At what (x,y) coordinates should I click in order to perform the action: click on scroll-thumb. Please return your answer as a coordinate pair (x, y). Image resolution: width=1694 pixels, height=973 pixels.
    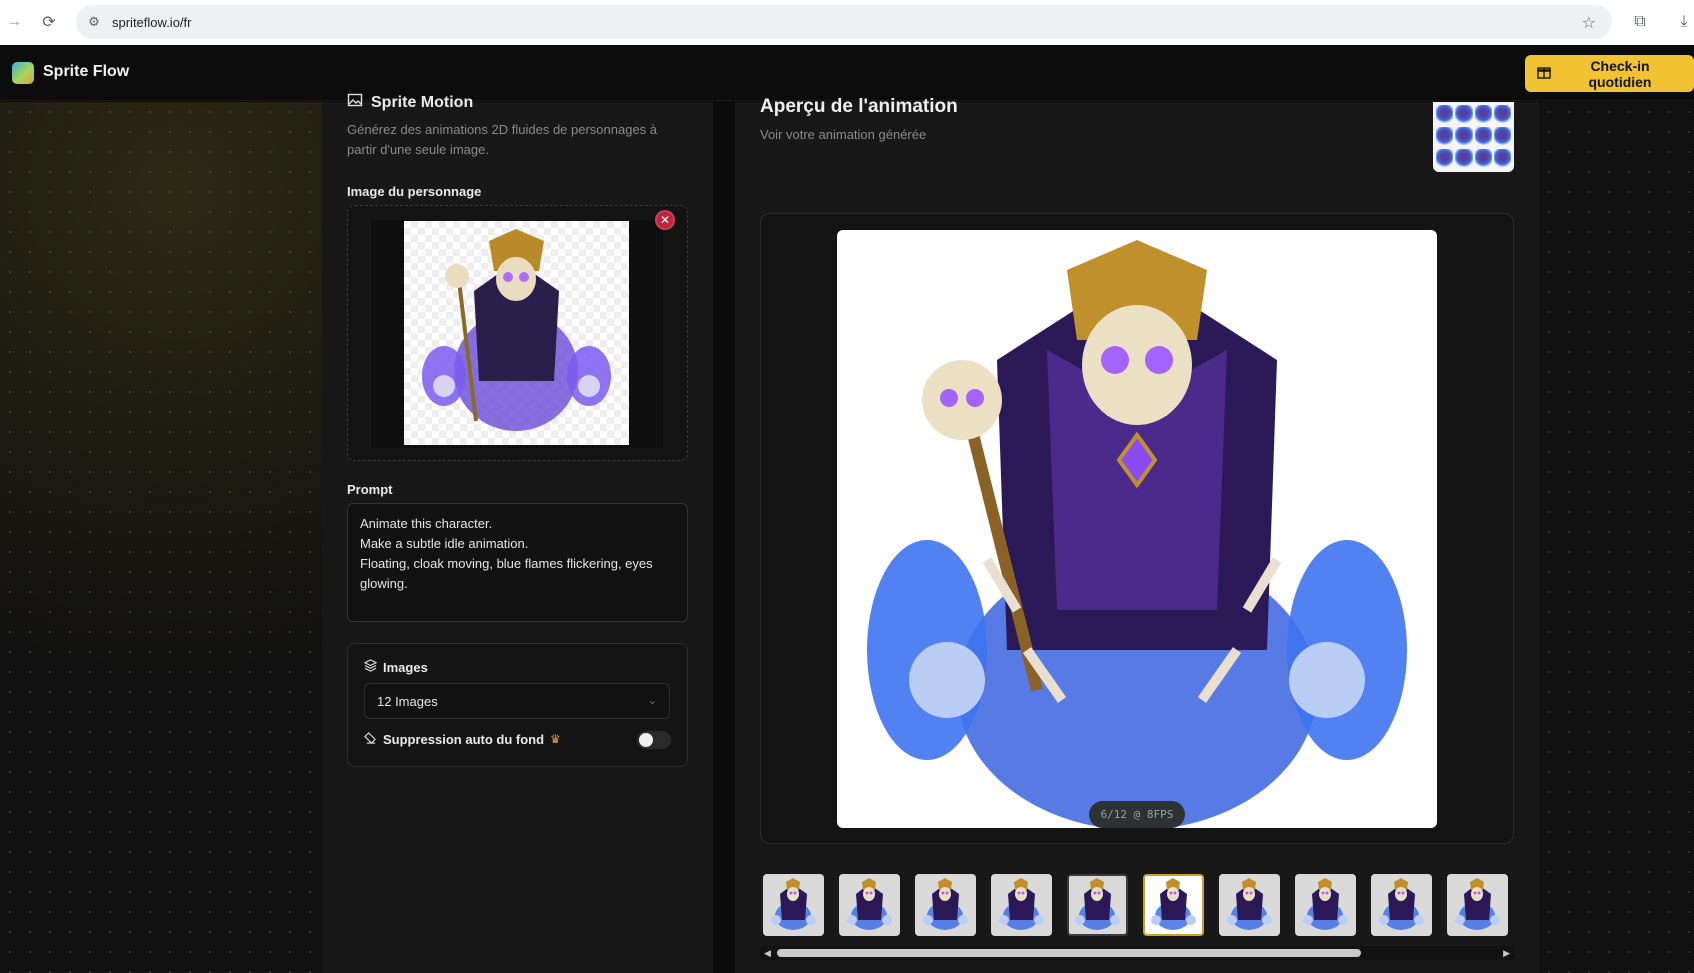
    Looking at the image, I should click on (1069, 953).